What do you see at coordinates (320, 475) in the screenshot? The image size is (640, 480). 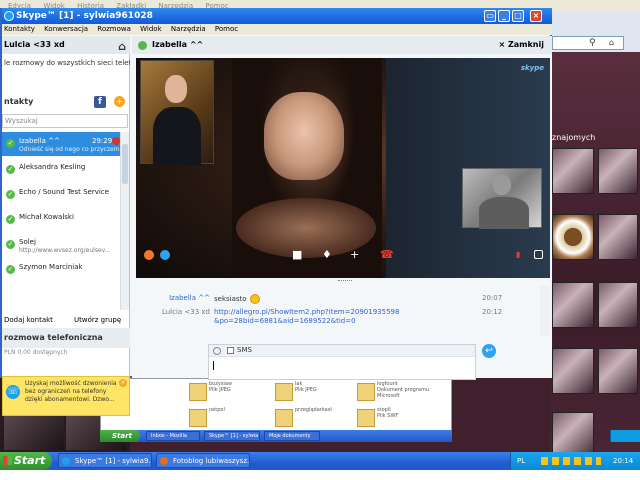 I see `screen-bottom-edge` at bounding box center [320, 475].